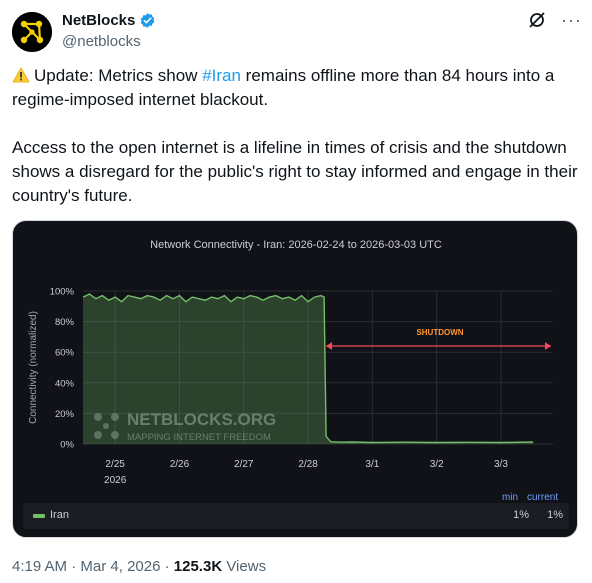 The width and height of the screenshot is (592, 583). I want to click on handle: @netblocks, so click(101, 41).